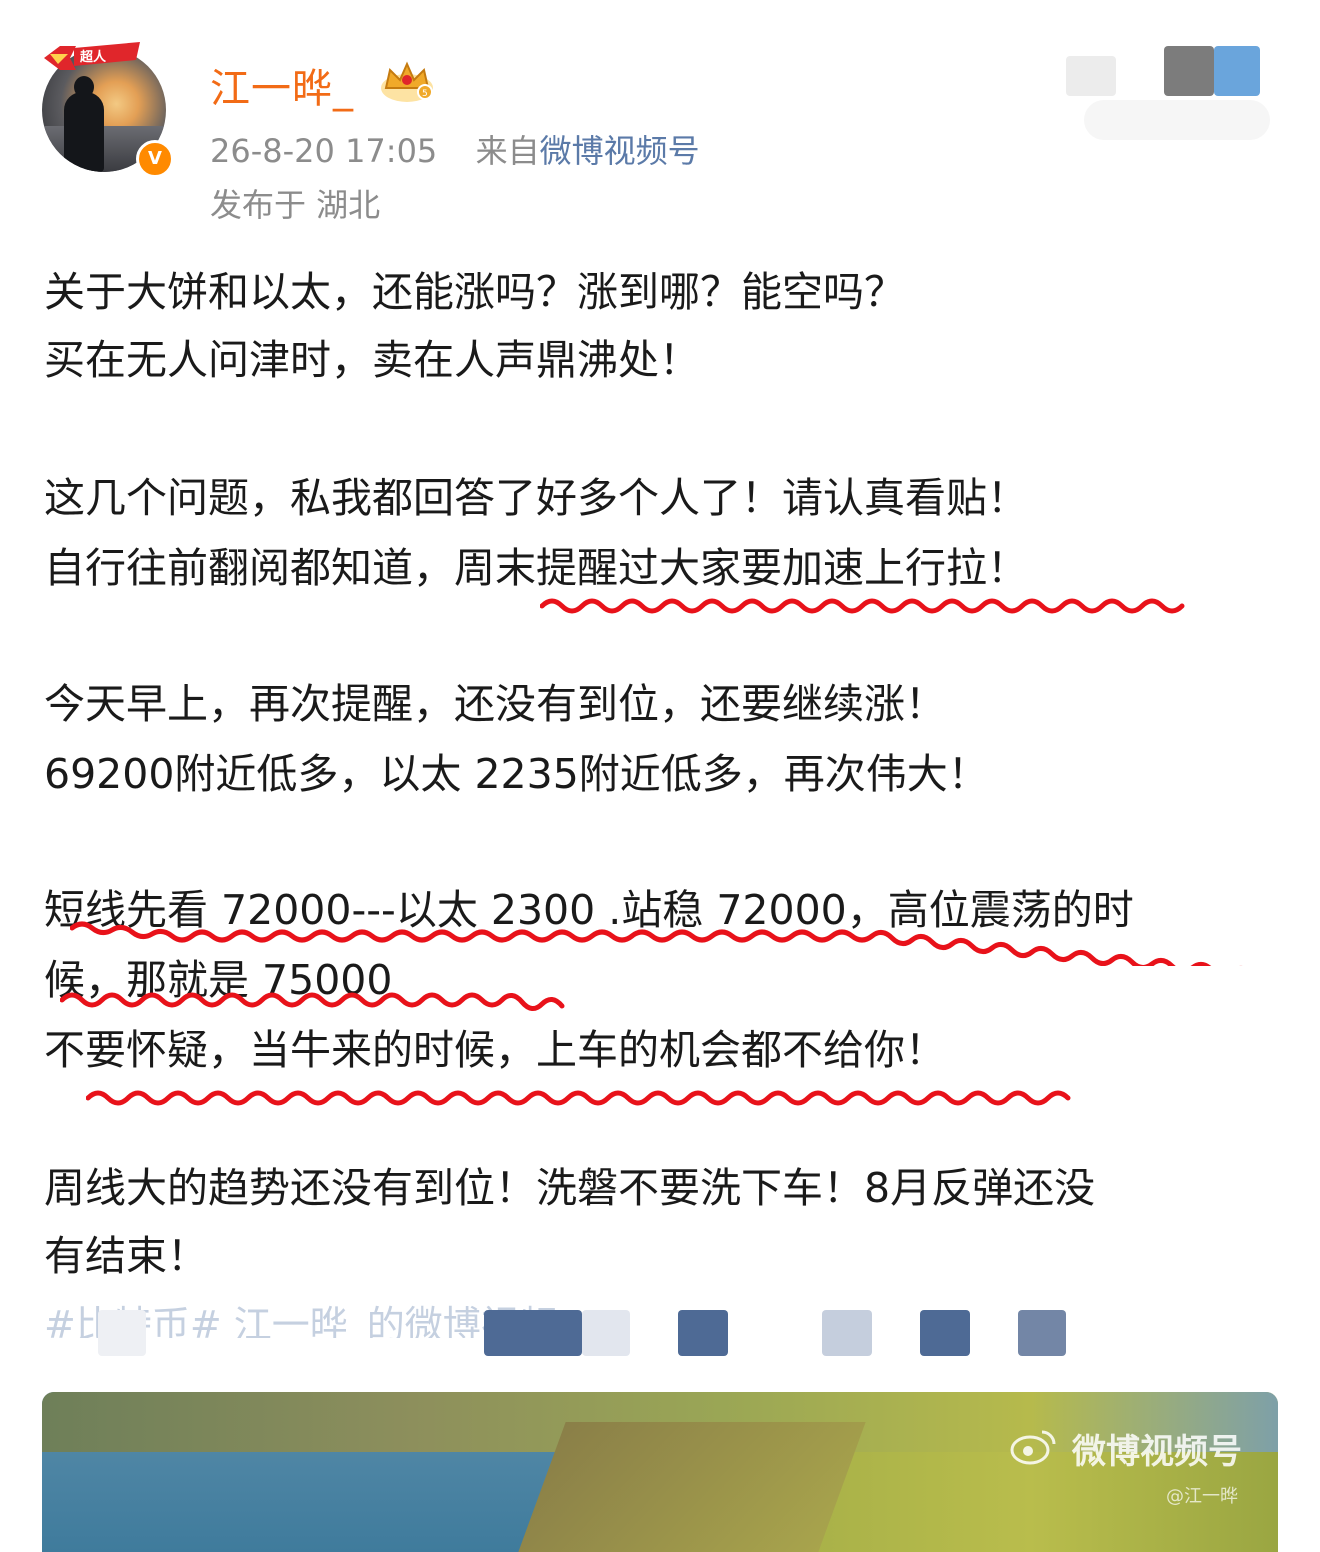 The height and width of the screenshot is (1552, 1320). I want to click on location: 发布于 湖北, so click(295, 205).